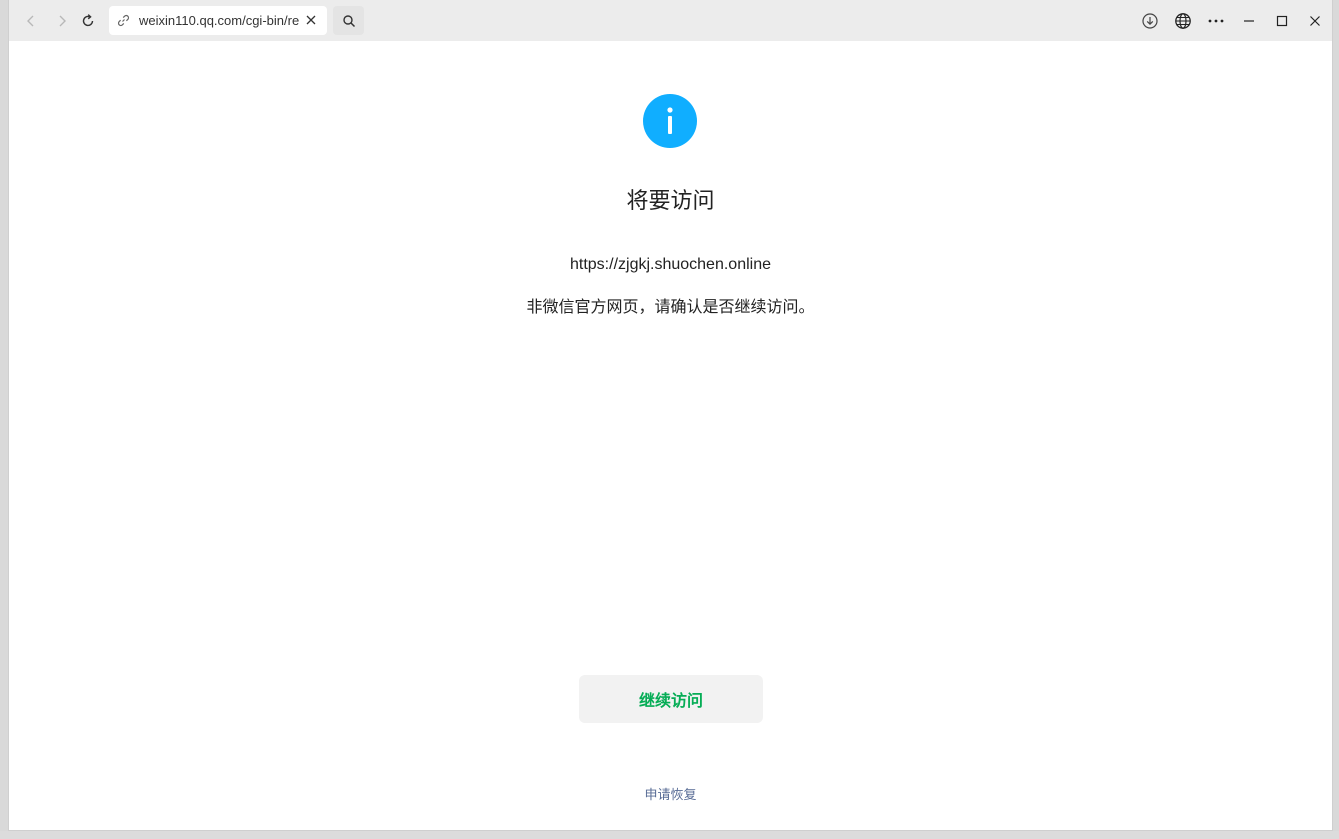 This screenshot has height=839, width=1339. I want to click on continue-button: 继续访问, so click(671, 699).